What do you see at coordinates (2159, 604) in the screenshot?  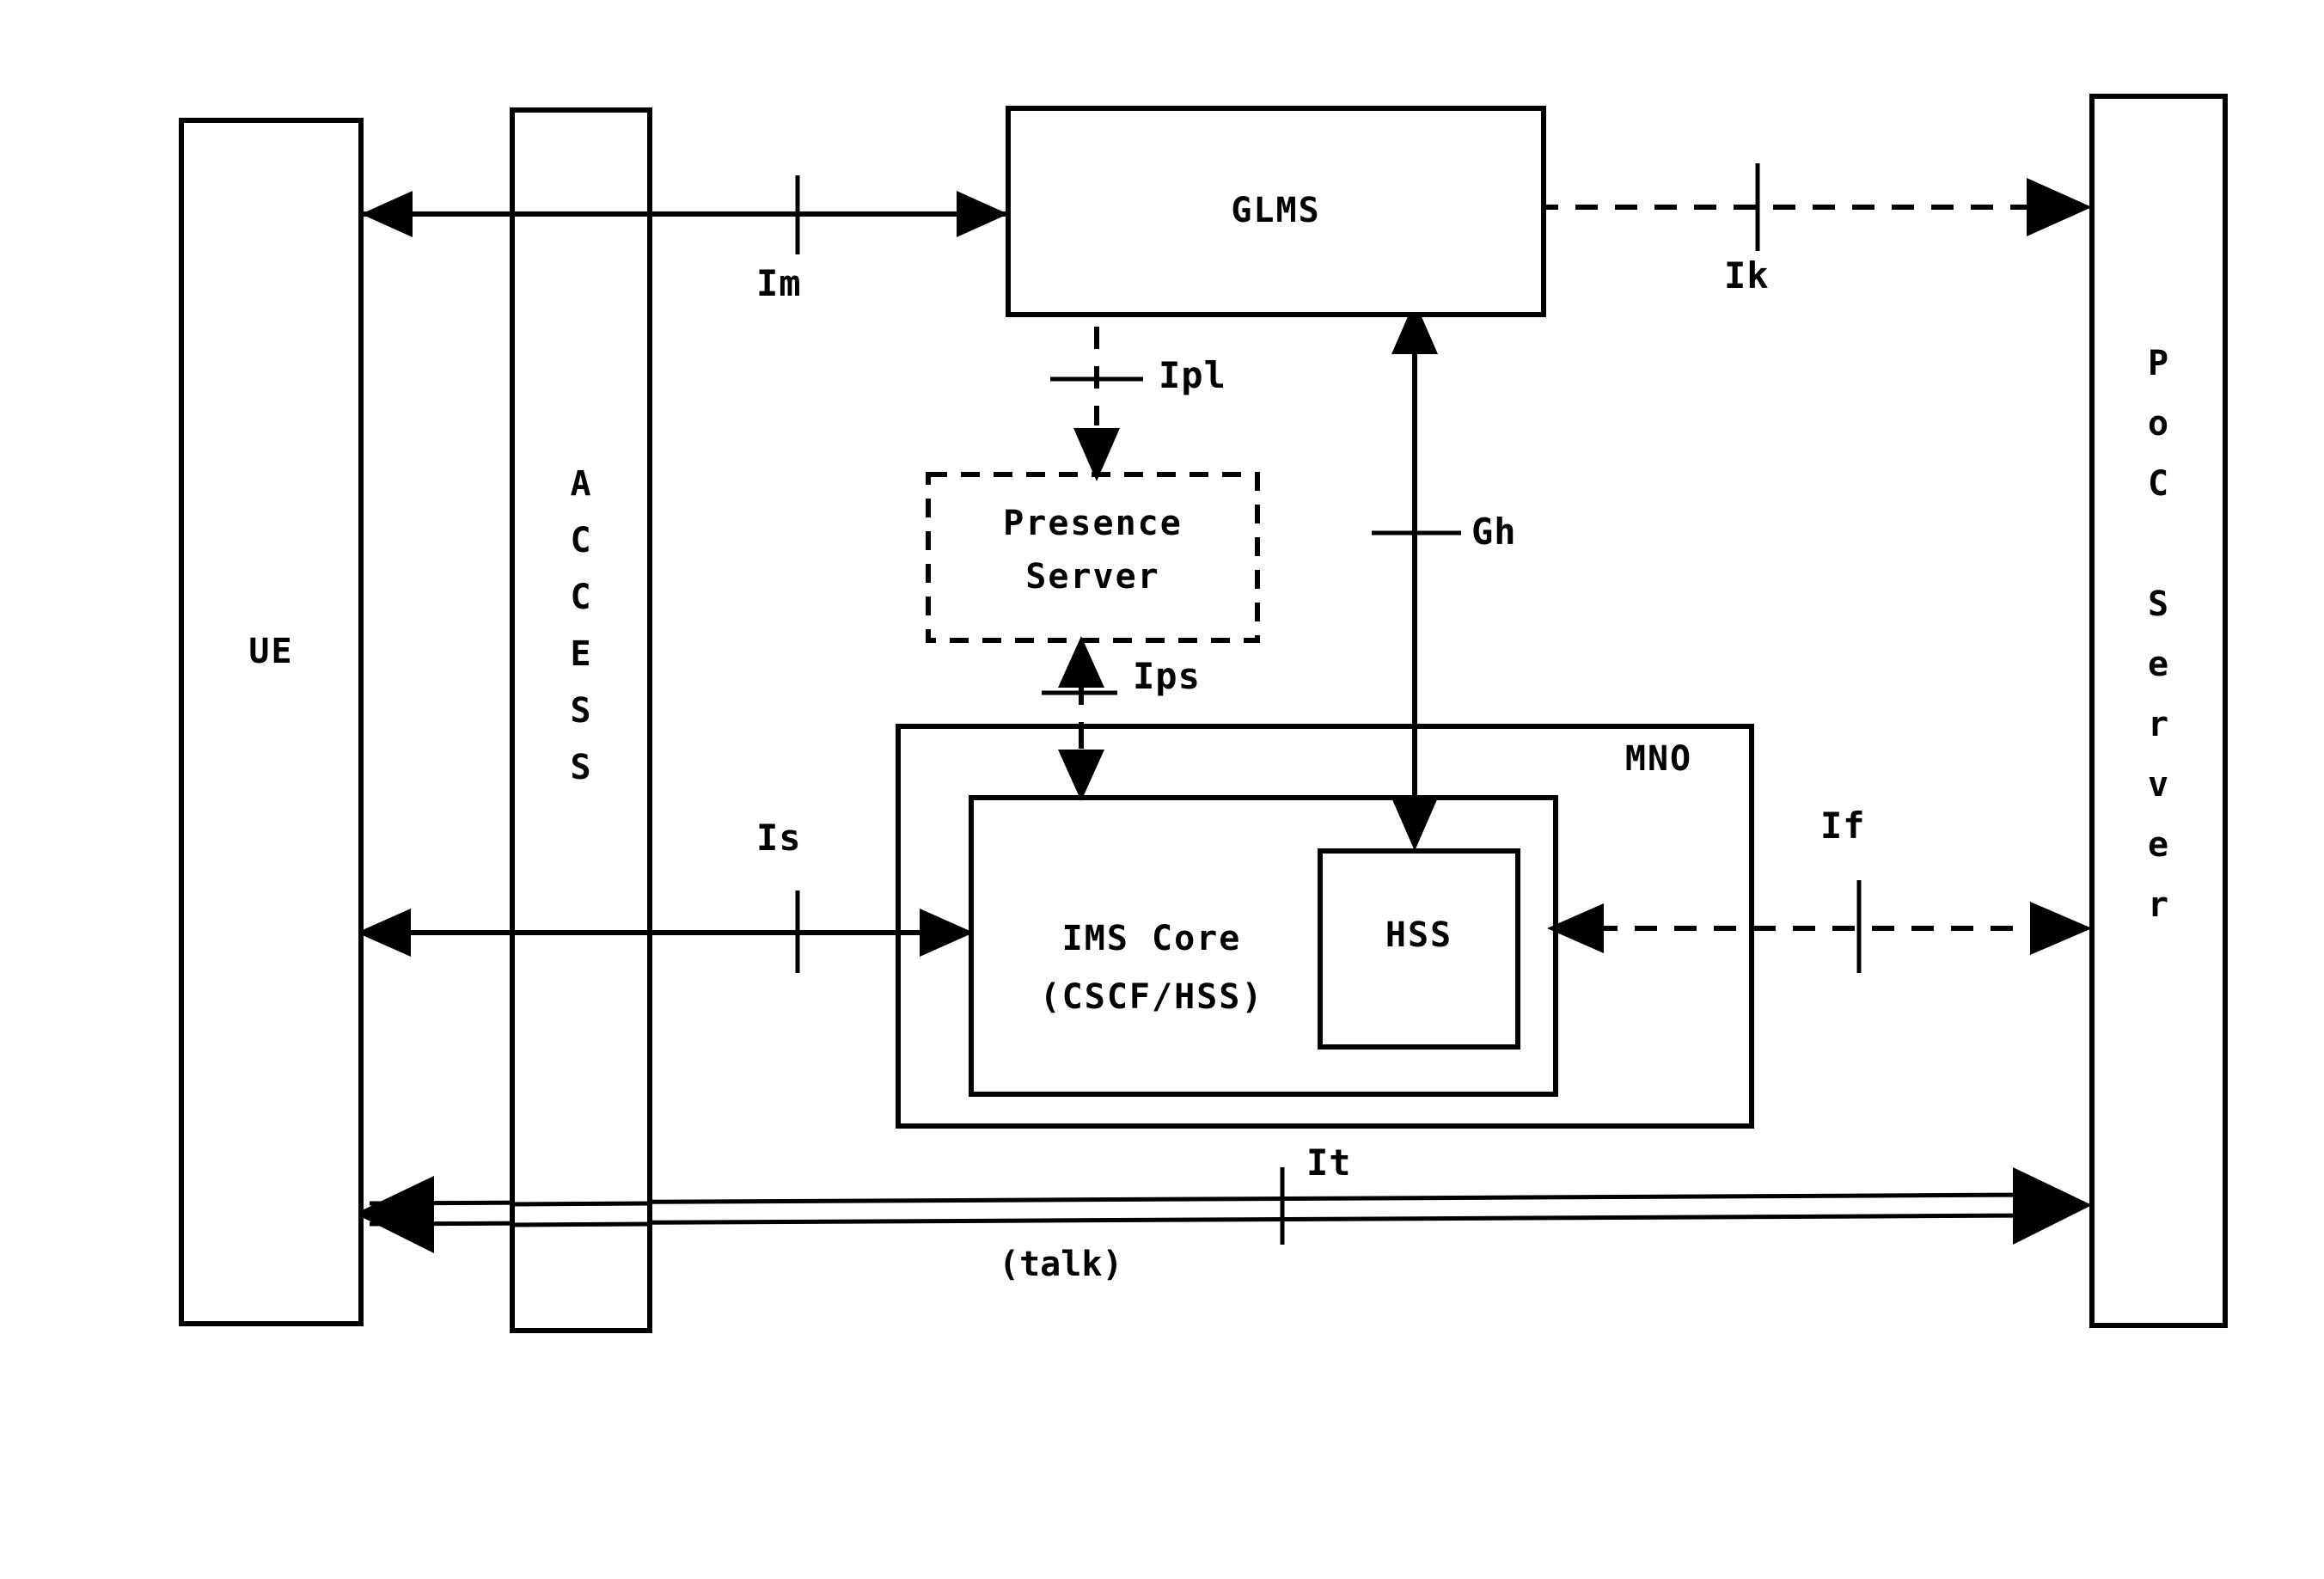 I see `poc-letter: S` at bounding box center [2159, 604].